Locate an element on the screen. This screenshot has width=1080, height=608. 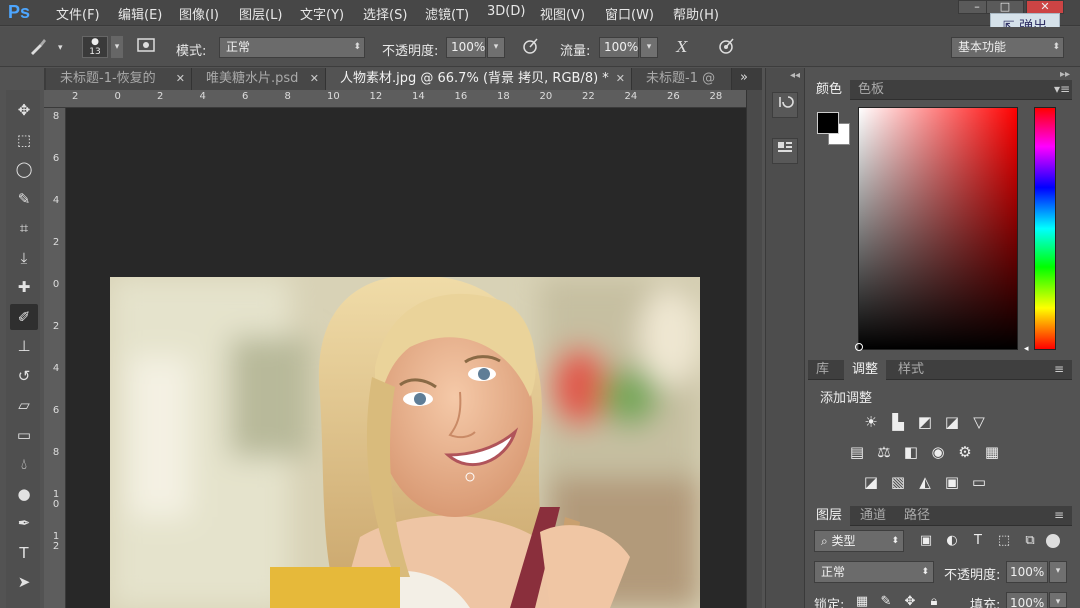
filter-smart-object-icon: ⧉ is located at coordinates (1030, 541).